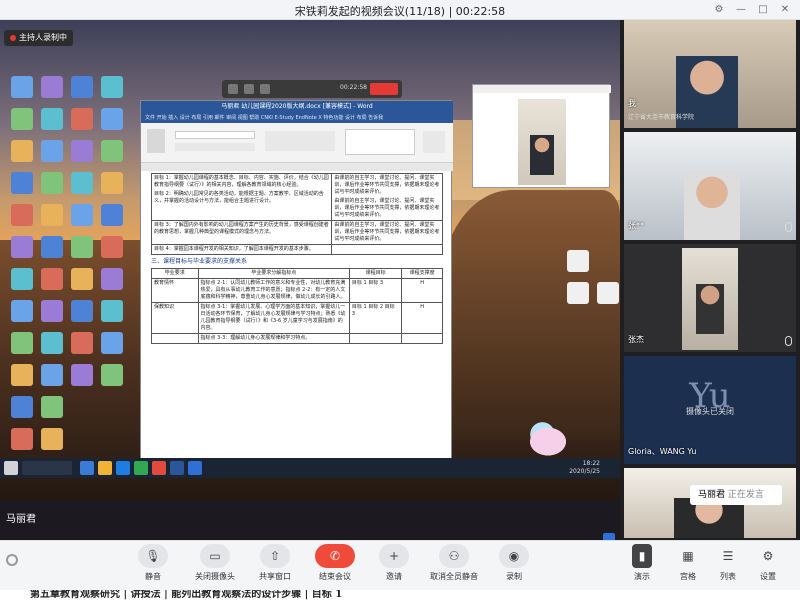 Image resolution: width=800 pixels, height=600 pixels. What do you see at coordinates (215, 135) in the screenshot?
I see `font-select` at bounding box center [215, 135].